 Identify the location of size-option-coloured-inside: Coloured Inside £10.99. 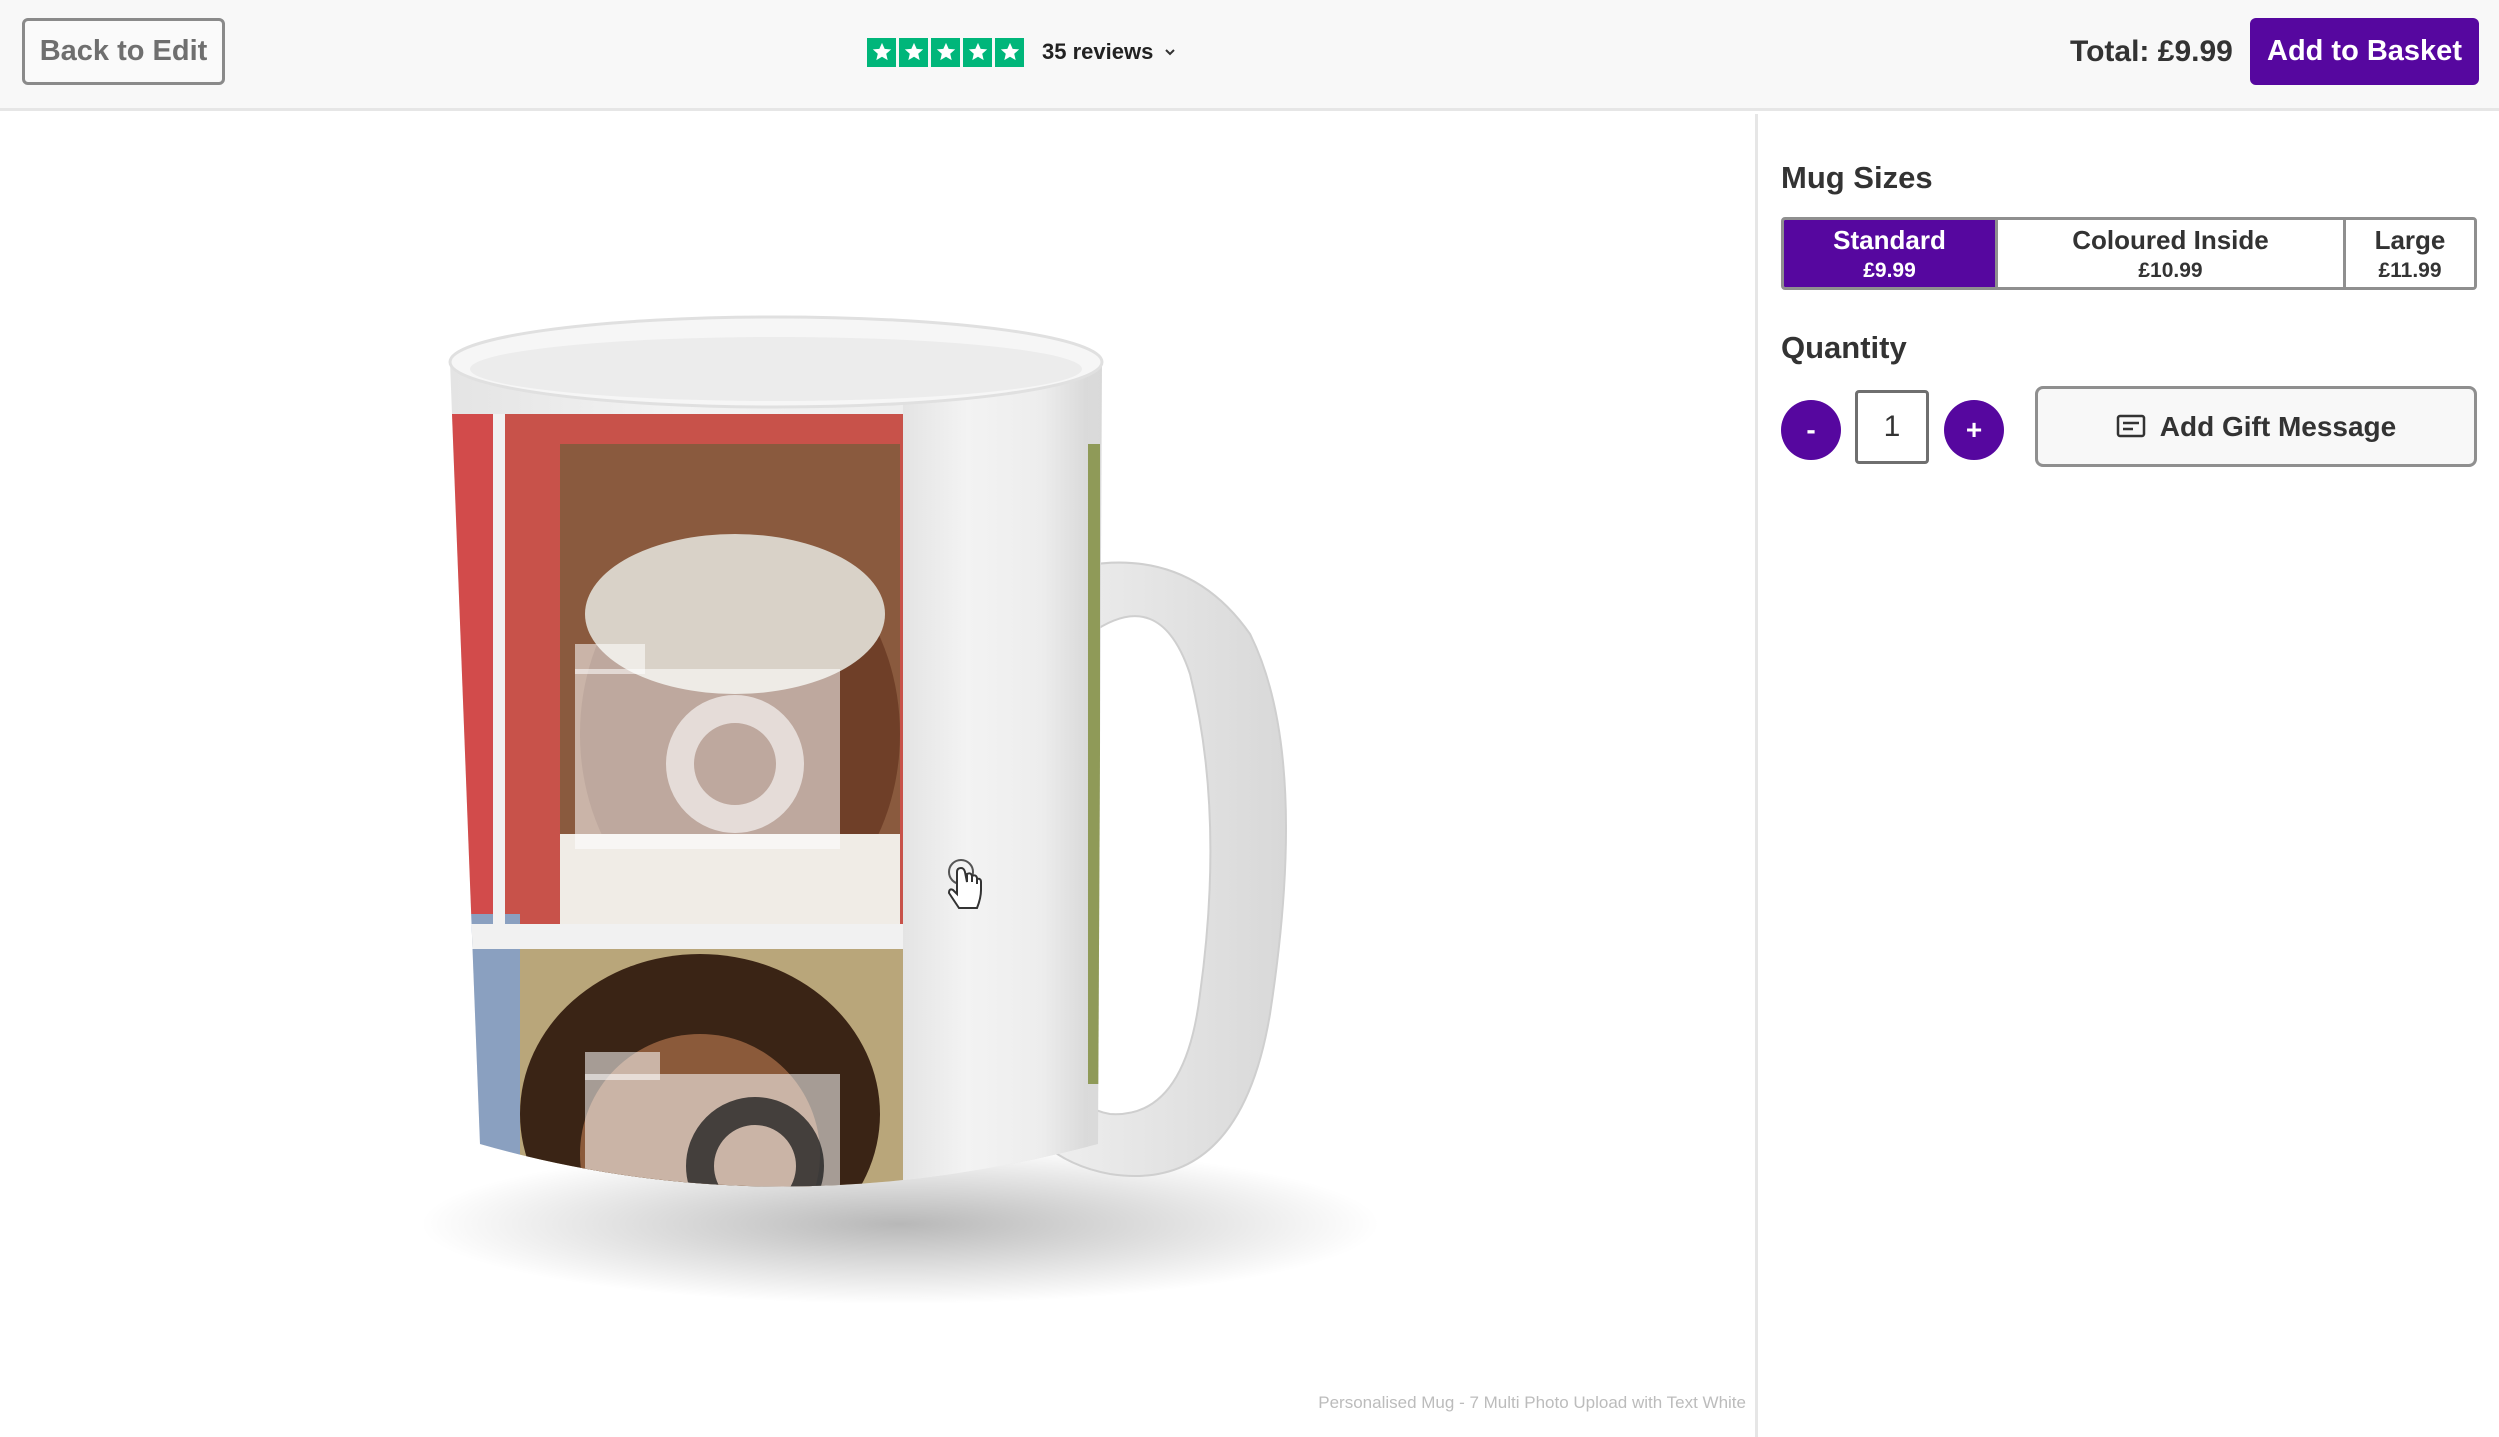
(2172, 253).